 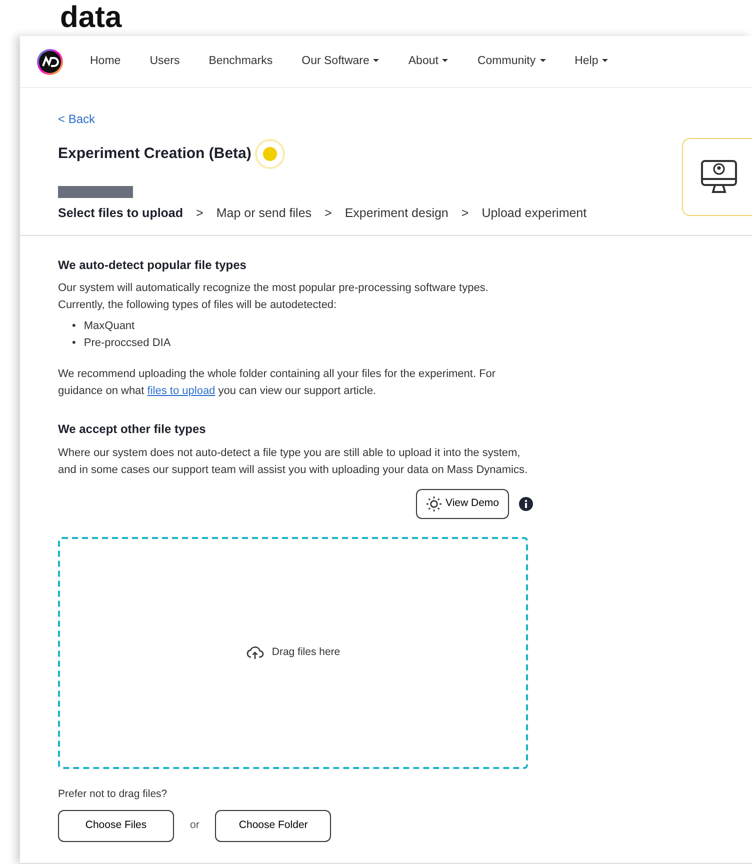 I want to click on view-demo-button: View Demo, so click(x=462, y=503).